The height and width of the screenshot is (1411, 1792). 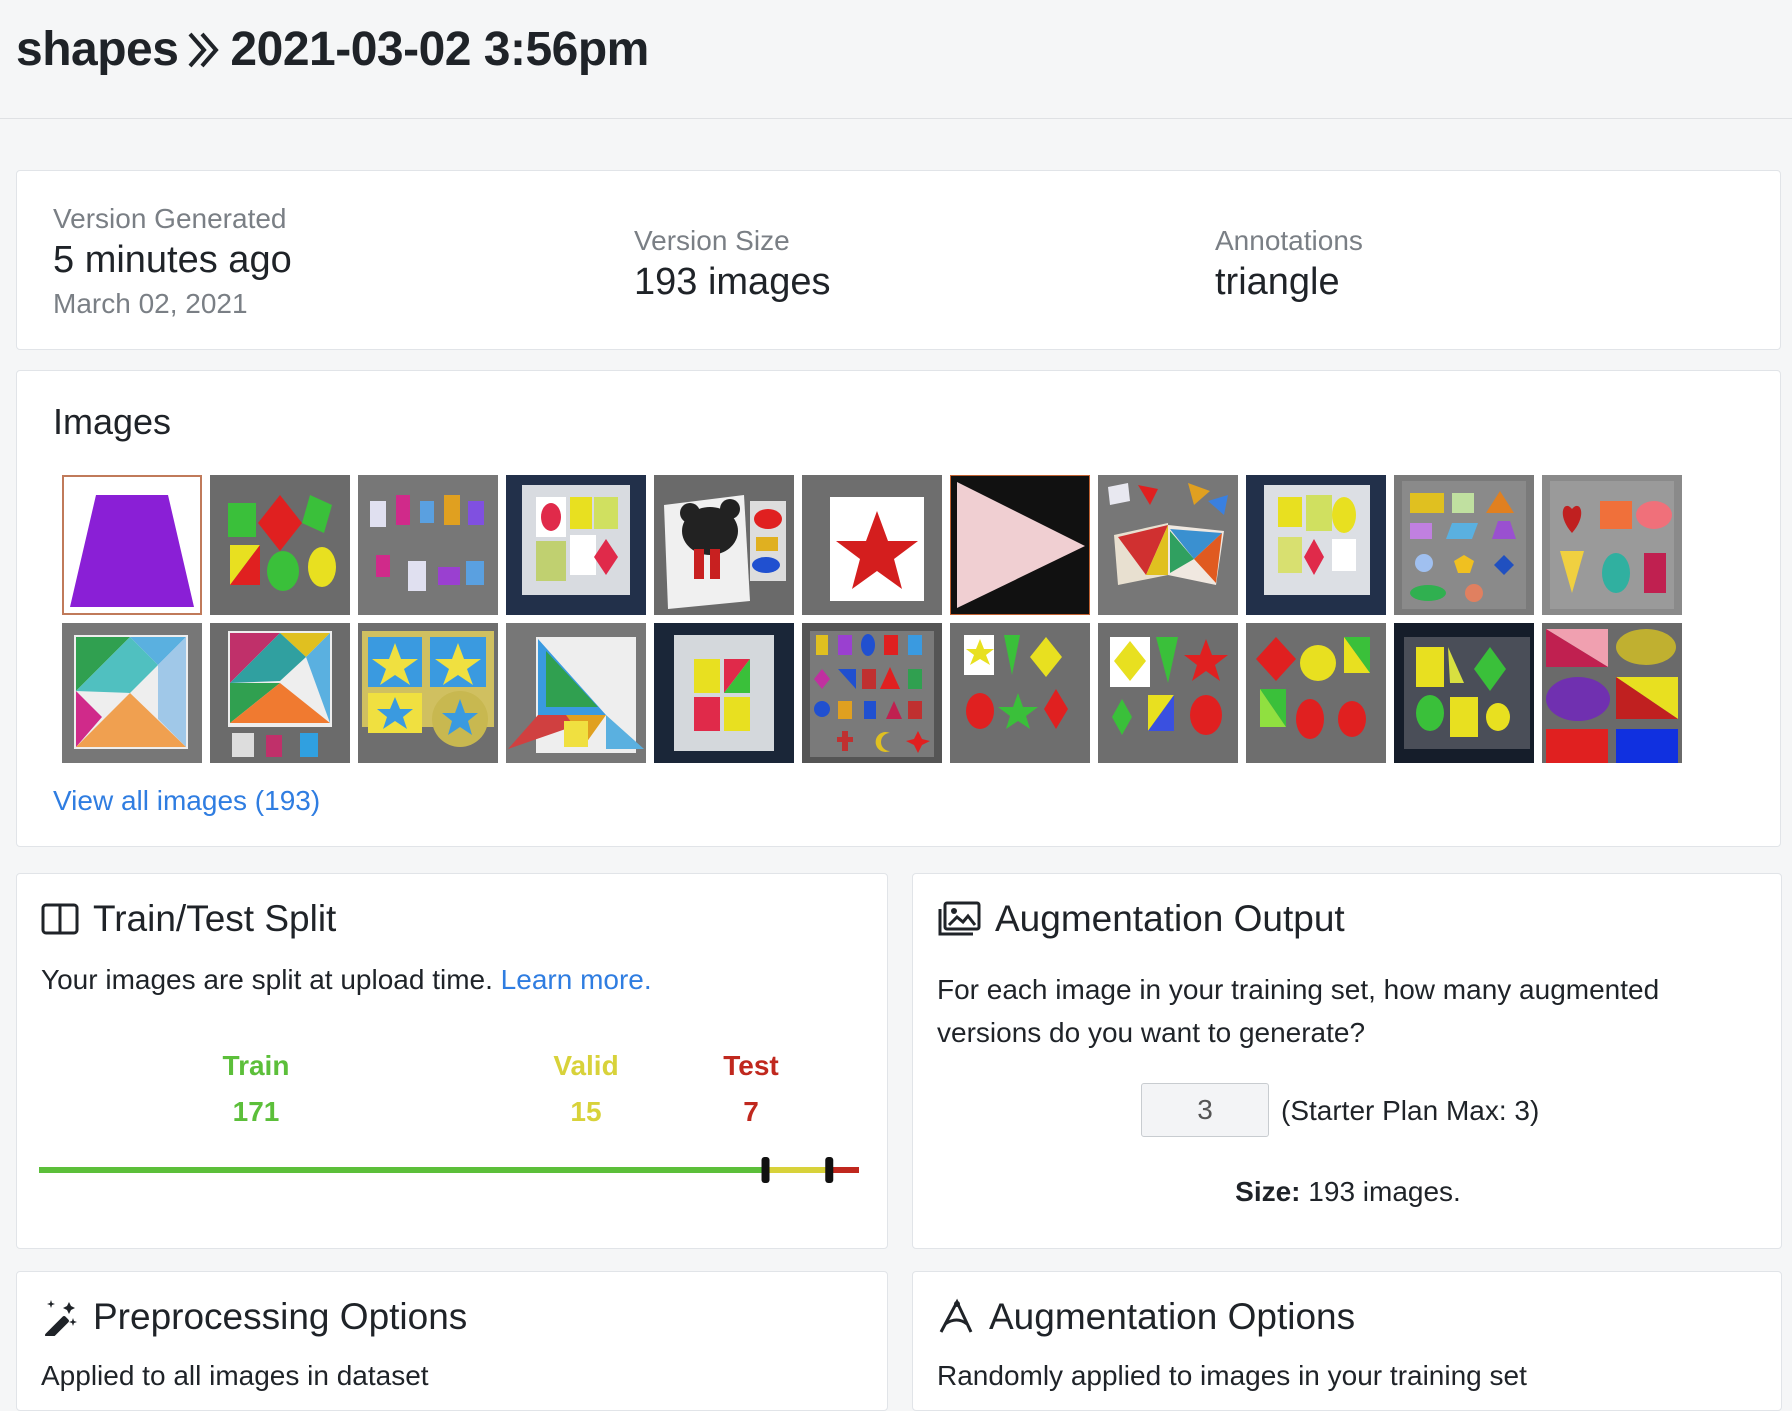 I want to click on annotations-value: triangle, so click(x=1277, y=282).